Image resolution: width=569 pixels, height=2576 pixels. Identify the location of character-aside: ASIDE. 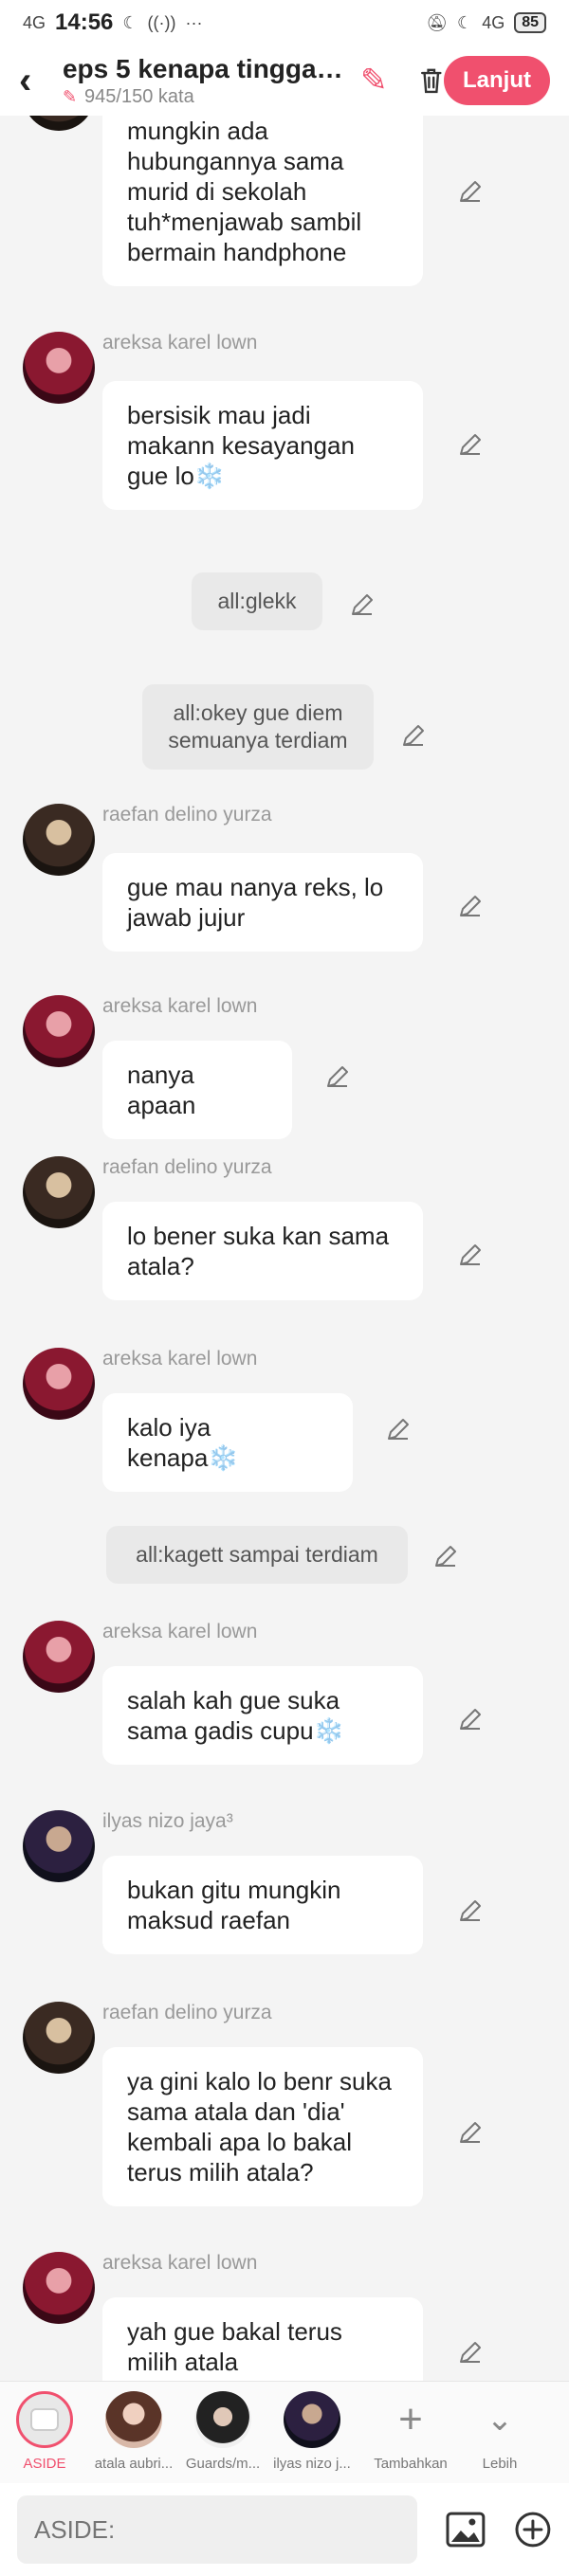
(44, 2431).